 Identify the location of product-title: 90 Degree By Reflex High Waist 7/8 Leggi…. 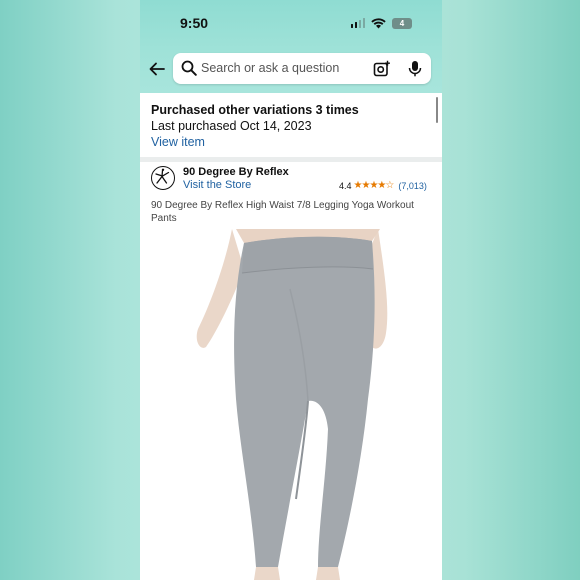
(282, 212).